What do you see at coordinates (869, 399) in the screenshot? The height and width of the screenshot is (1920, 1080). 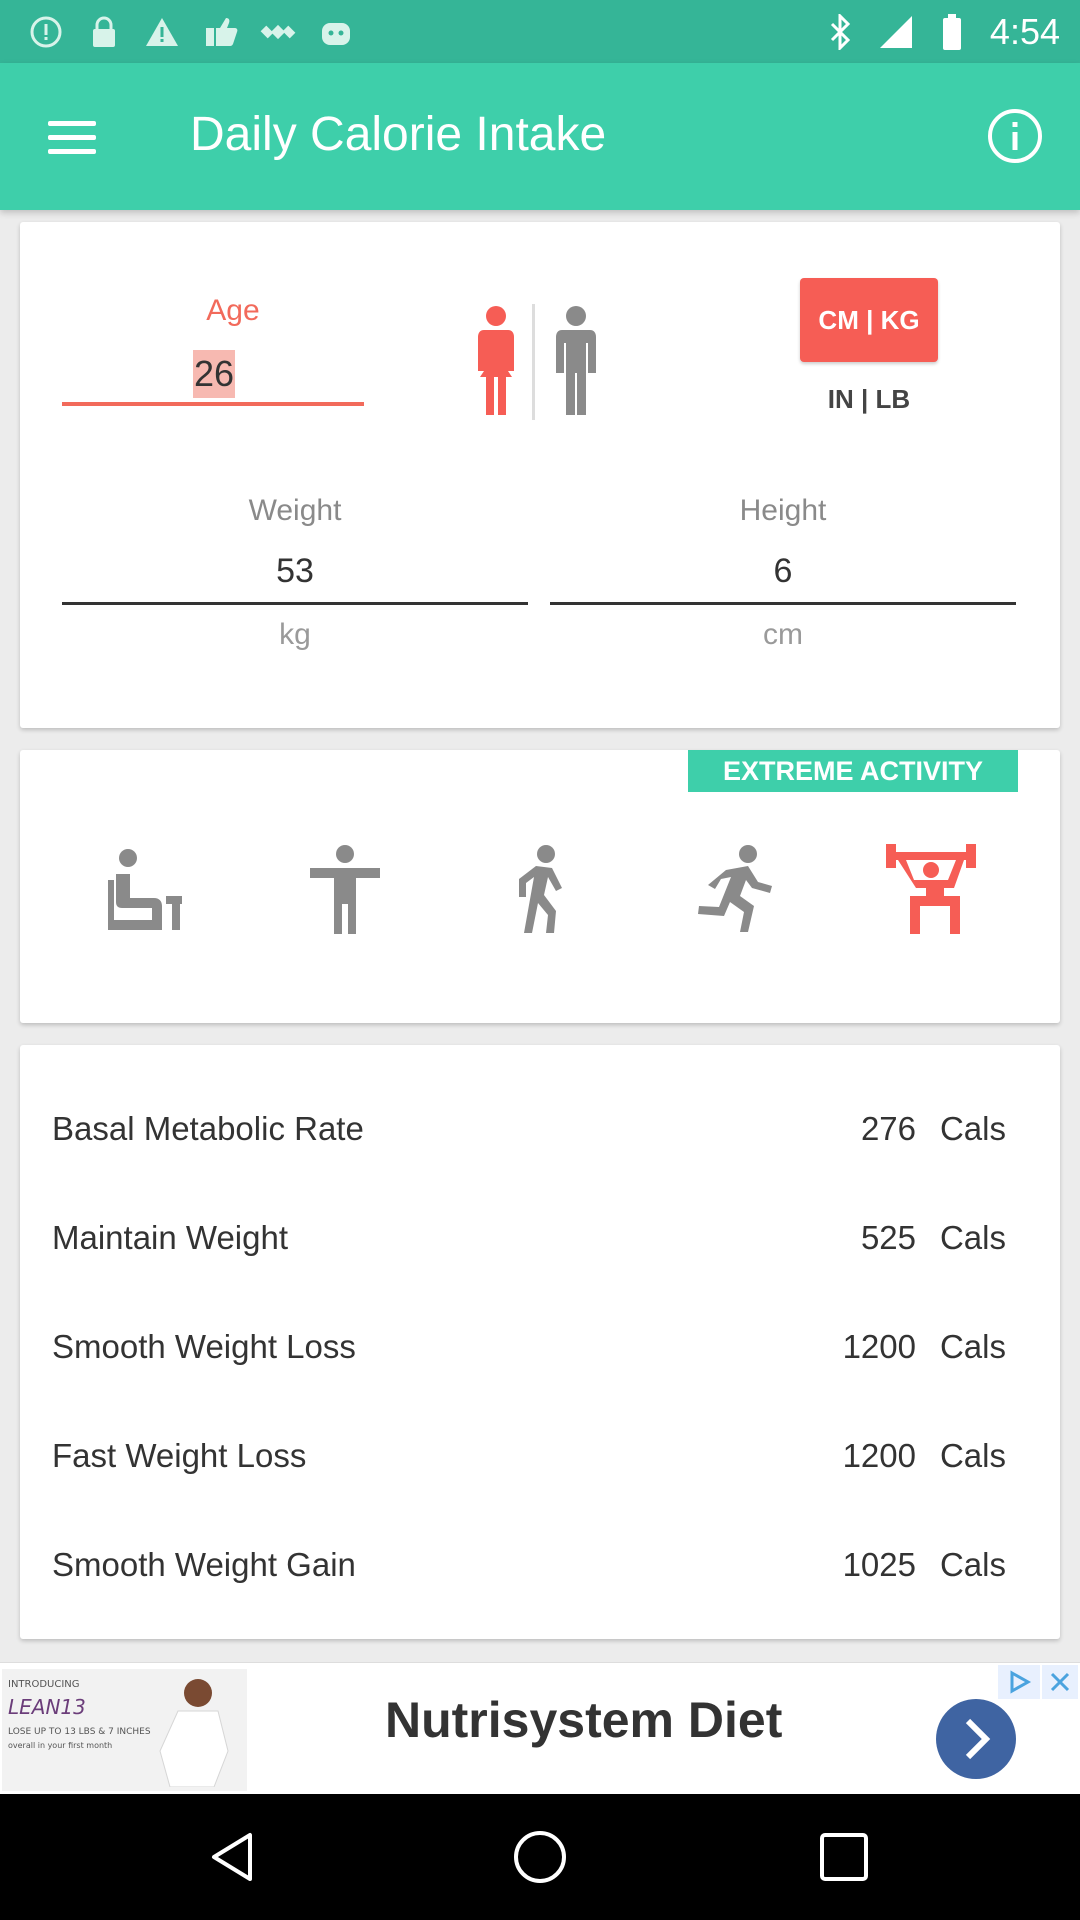 I see `unit-imperial-button: IN | LB` at bounding box center [869, 399].